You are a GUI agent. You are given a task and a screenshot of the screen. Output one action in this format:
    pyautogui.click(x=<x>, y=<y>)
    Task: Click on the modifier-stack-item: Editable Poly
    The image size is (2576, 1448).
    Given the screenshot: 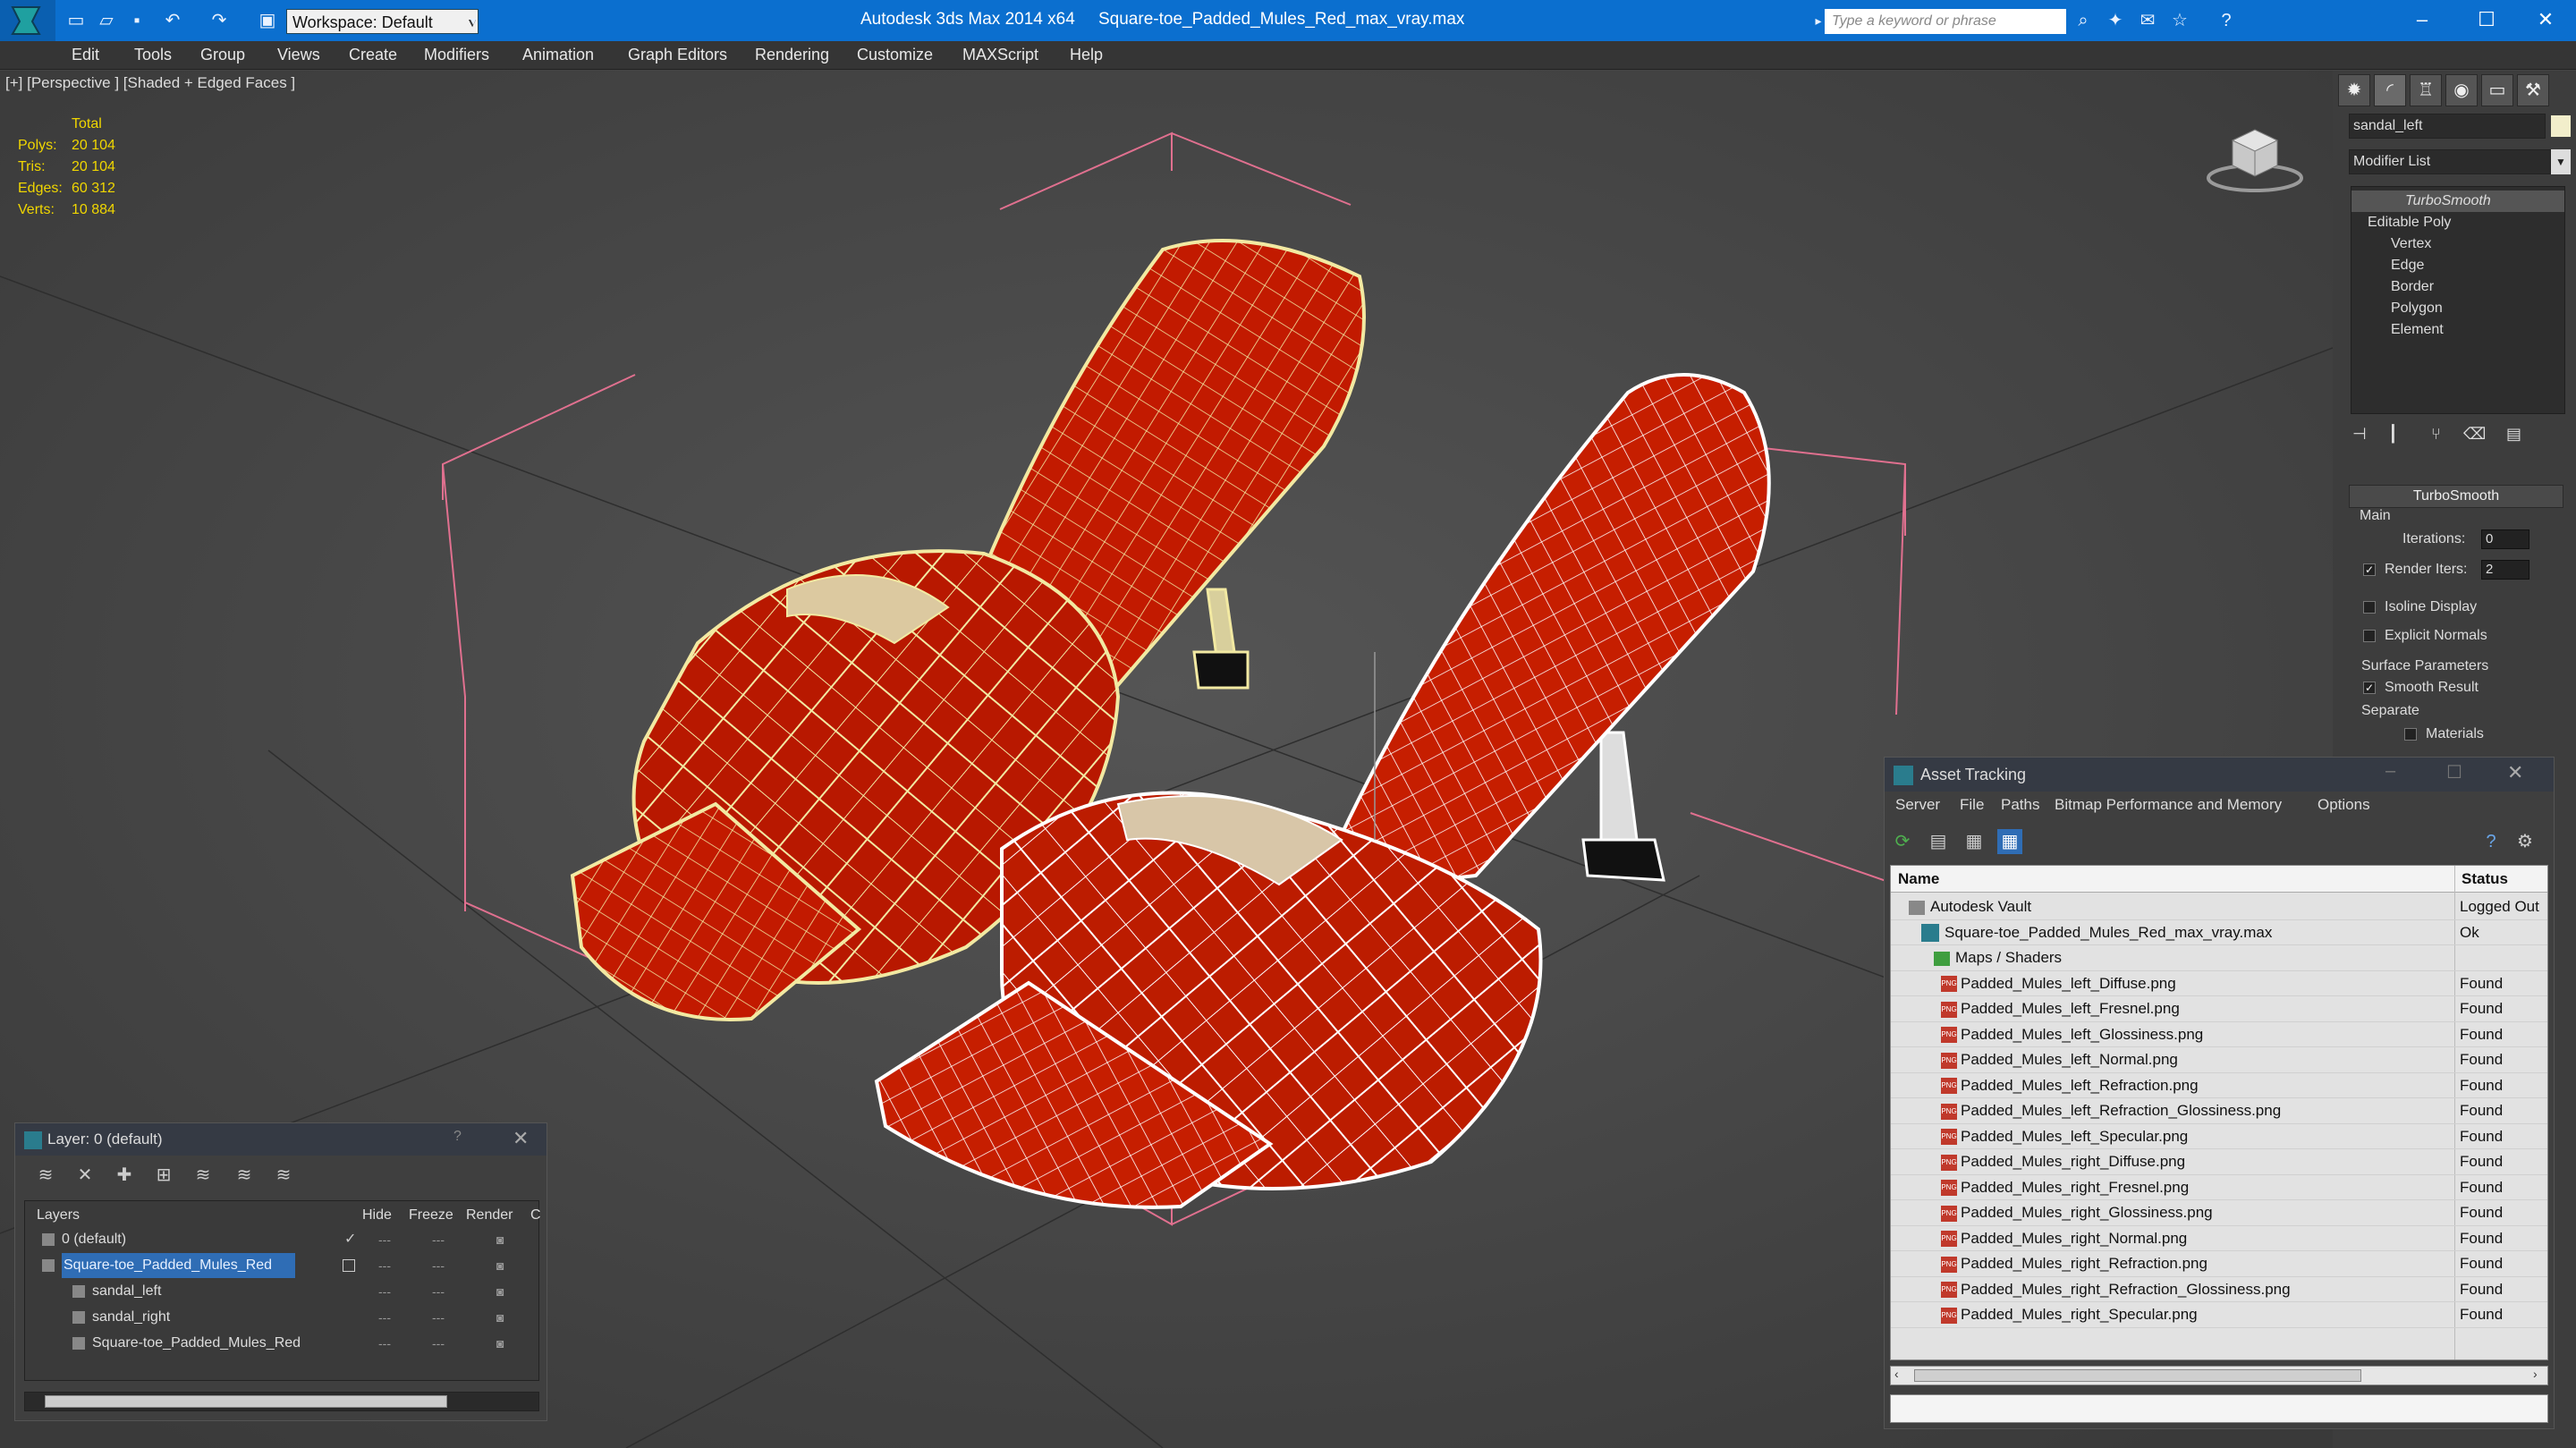 What is the action you would take?
    pyautogui.click(x=2409, y=222)
    